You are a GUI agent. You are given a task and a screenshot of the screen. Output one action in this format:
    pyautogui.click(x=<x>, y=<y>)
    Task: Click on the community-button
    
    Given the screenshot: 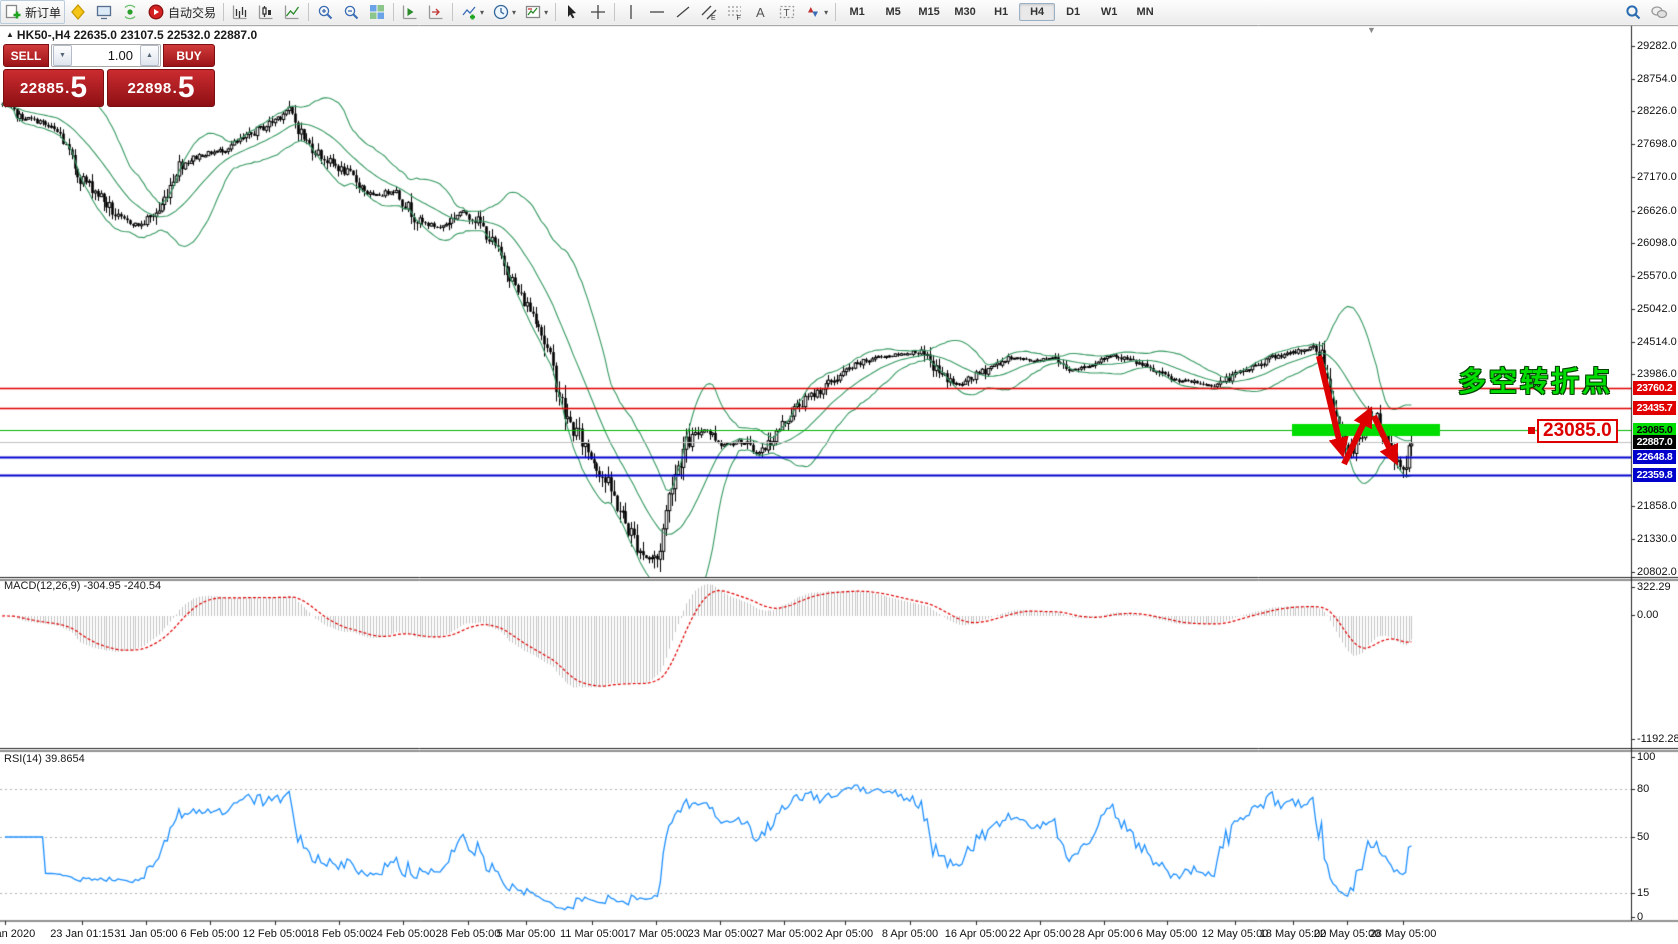 What is the action you would take?
    pyautogui.click(x=1659, y=12)
    